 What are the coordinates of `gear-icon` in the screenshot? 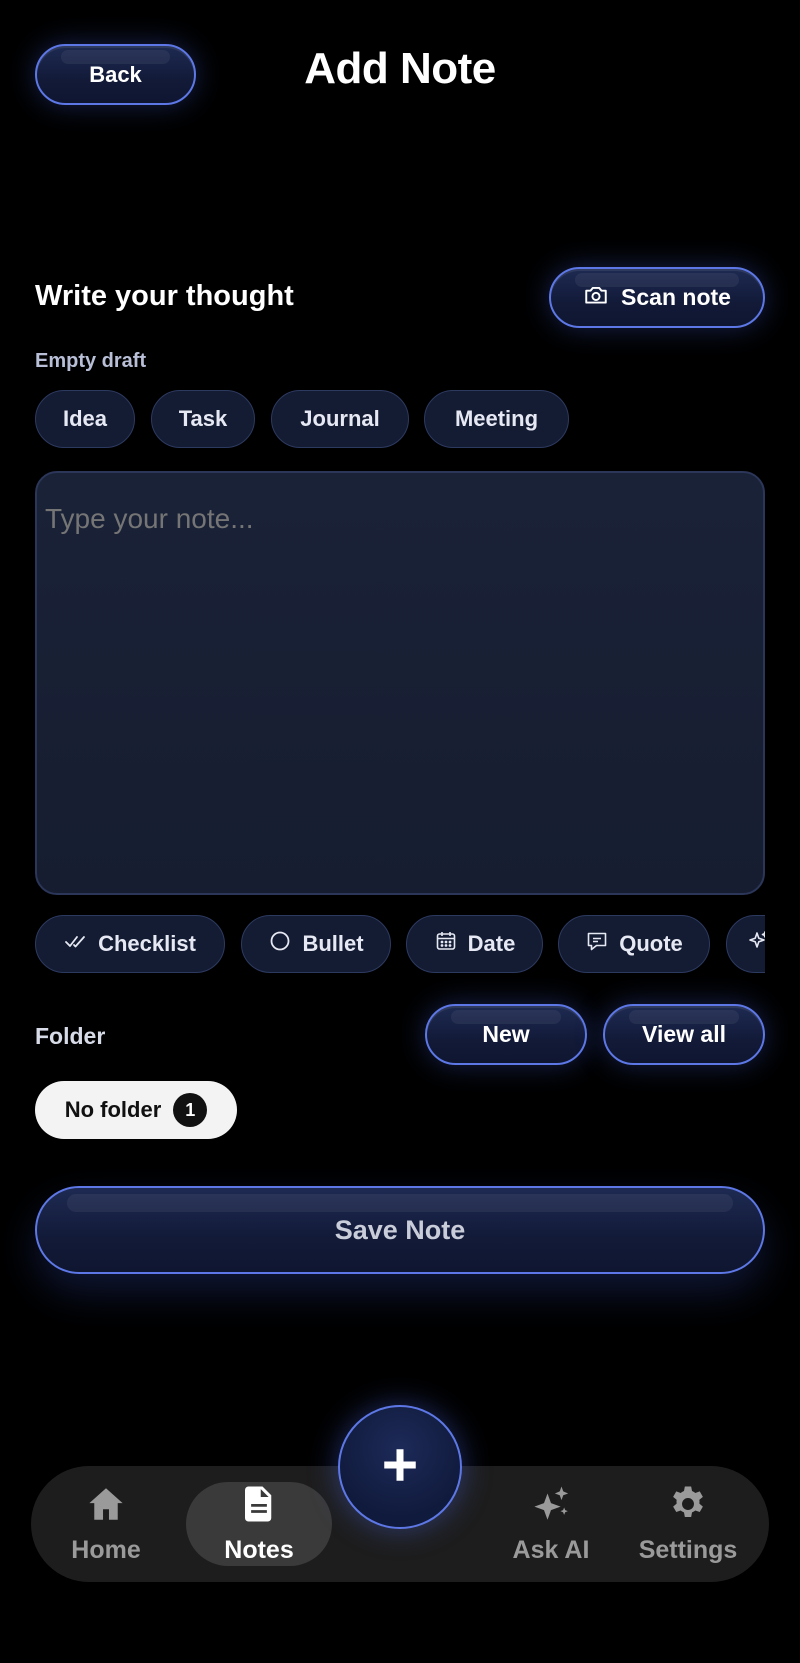 It's located at (688, 1507).